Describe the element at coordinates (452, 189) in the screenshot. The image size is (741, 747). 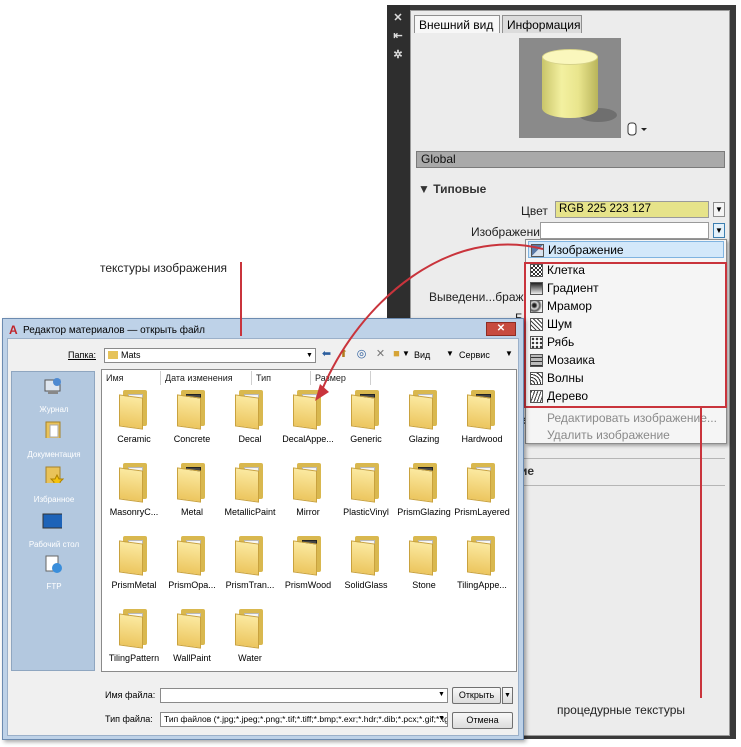
I see `section-typical: ▼ Типовые` at that location.